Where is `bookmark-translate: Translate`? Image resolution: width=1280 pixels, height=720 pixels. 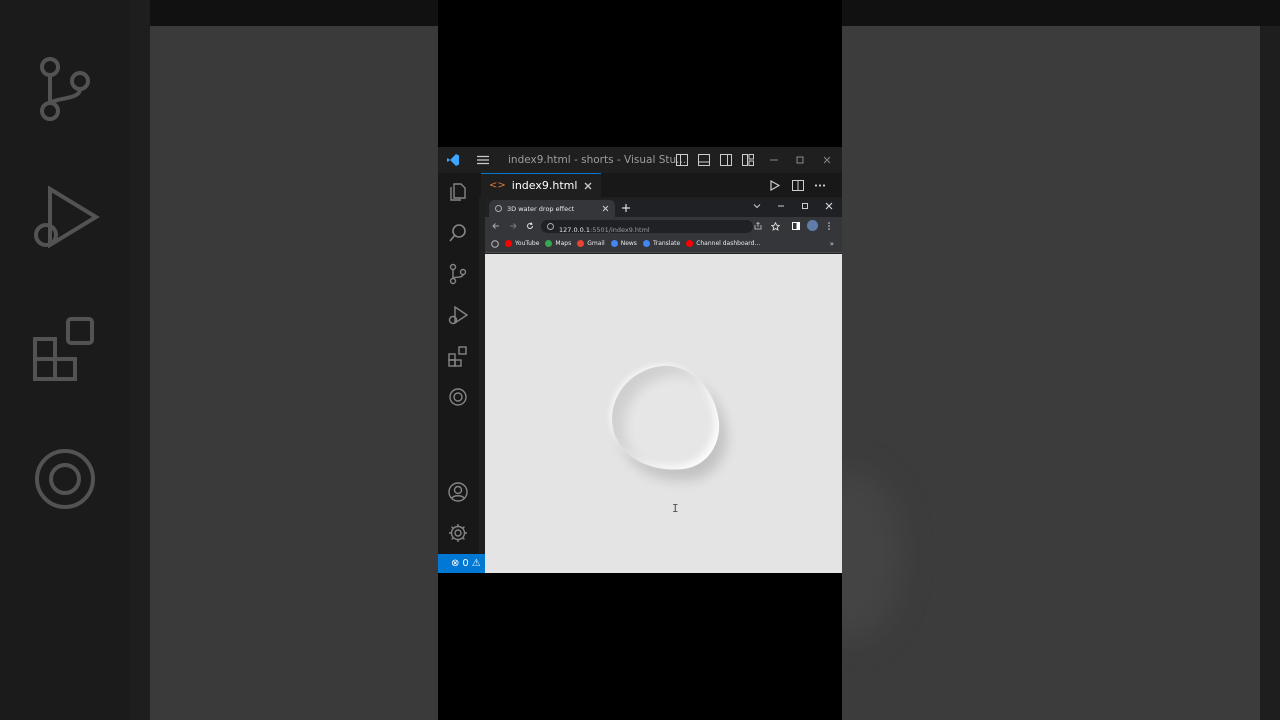
bookmark-translate: Translate is located at coordinates (661, 243).